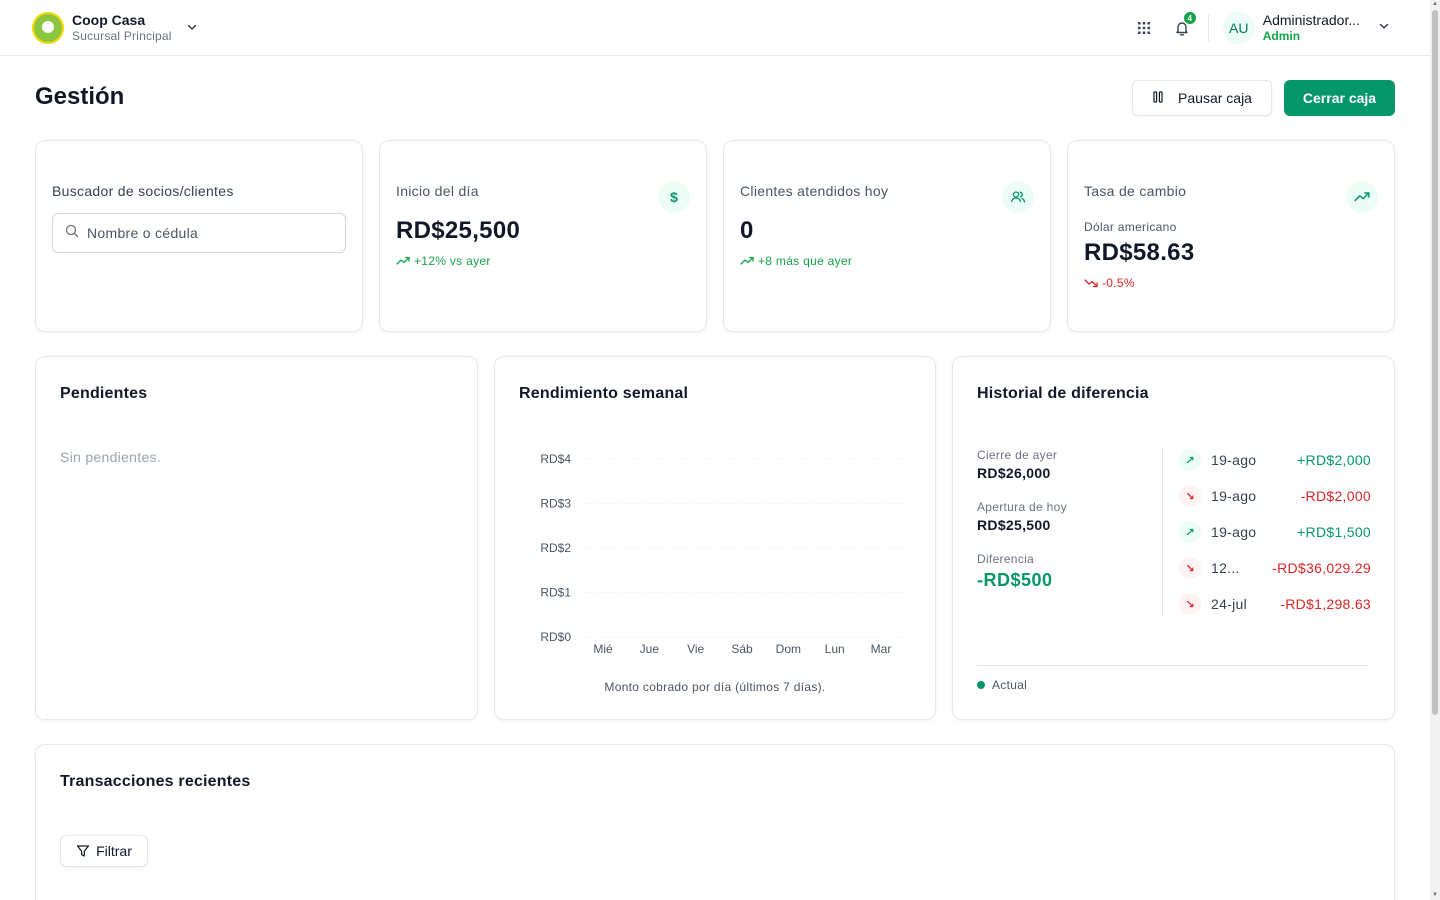 The width and height of the screenshot is (1440, 900). What do you see at coordinates (1275, 460) in the screenshot?
I see `history-row: ↗ 19-ago +RD$2,000` at bounding box center [1275, 460].